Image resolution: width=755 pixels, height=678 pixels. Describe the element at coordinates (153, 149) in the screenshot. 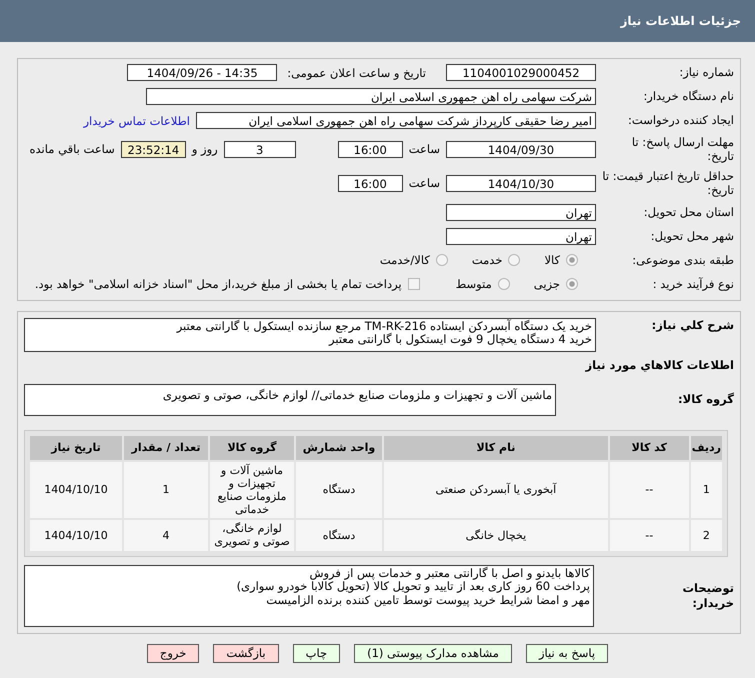

I see `remaining-time-field: 23:52:14` at that location.